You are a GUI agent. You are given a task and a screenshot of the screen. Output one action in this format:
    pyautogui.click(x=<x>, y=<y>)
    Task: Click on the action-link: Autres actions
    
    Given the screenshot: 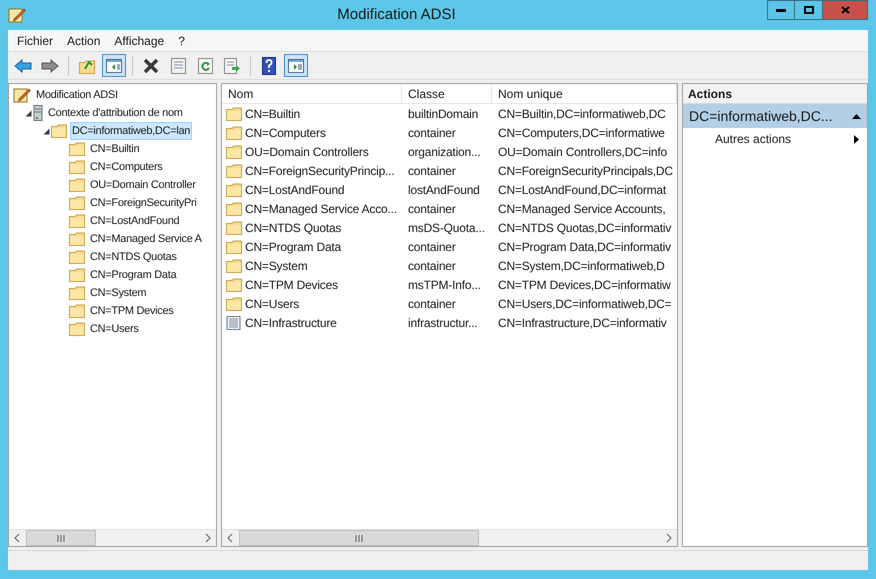 What is the action you would take?
    pyautogui.click(x=753, y=139)
    